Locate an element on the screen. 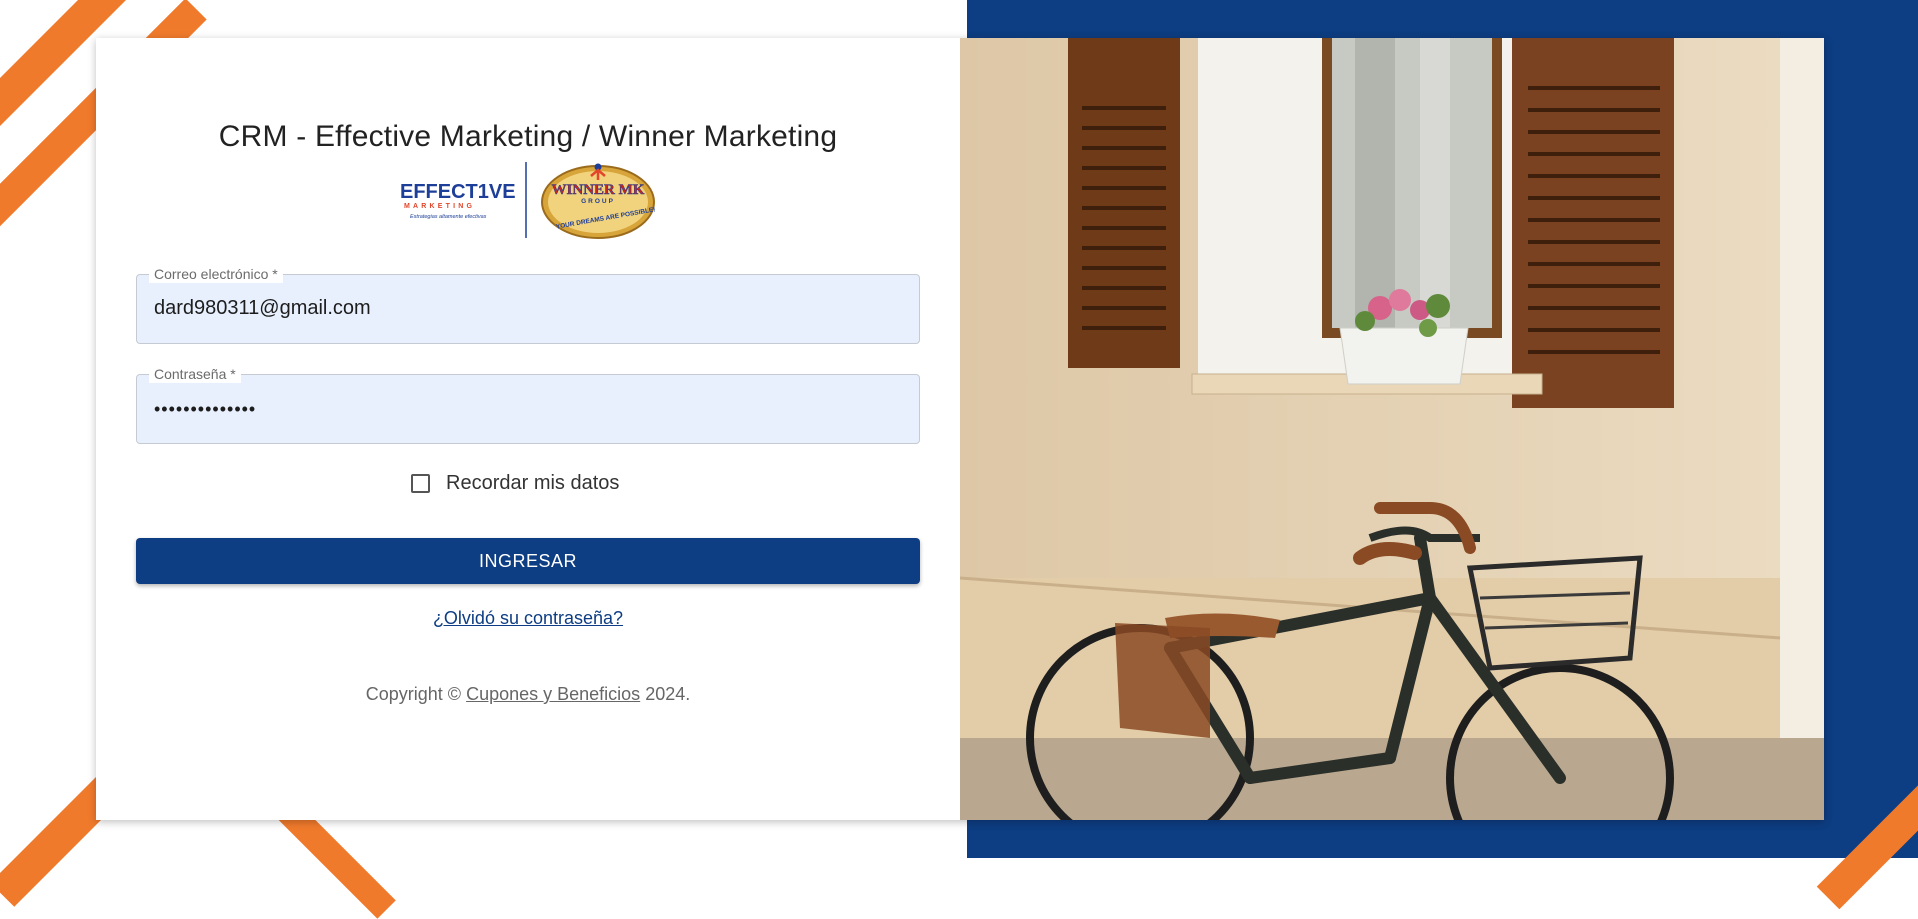 The image size is (1918, 919). logo-left-tagline: Estrategias altamente efectivas is located at coordinates (448, 217).